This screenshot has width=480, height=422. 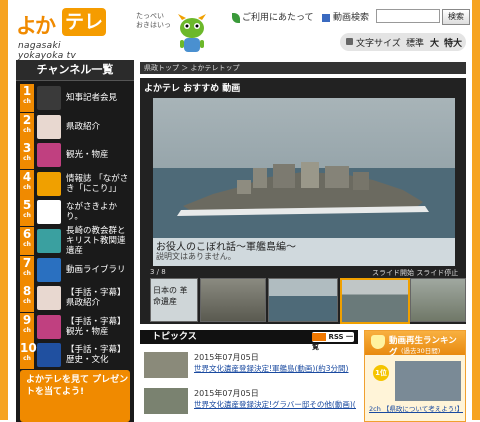 I want to click on font-size-selector: 文字サイズ 標準 大 特大, so click(x=403, y=42).